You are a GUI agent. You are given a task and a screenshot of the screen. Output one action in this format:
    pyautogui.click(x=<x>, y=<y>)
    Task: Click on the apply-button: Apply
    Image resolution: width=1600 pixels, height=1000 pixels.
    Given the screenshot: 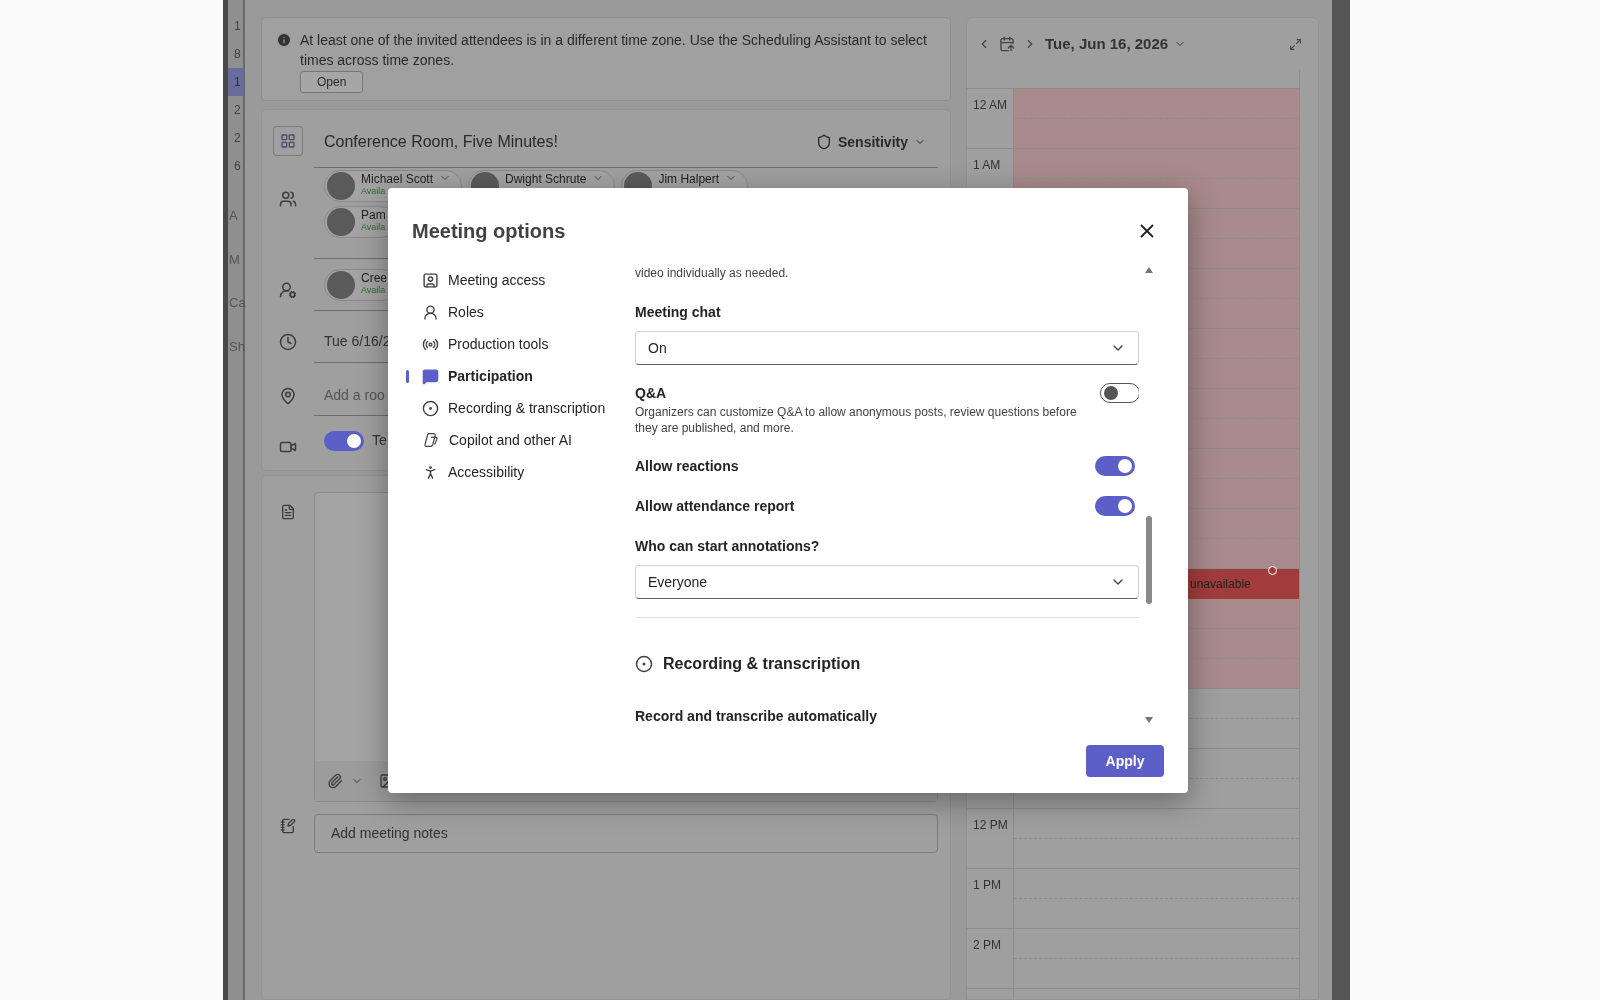 What is the action you would take?
    pyautogui.click(x=1125, y=761)
    